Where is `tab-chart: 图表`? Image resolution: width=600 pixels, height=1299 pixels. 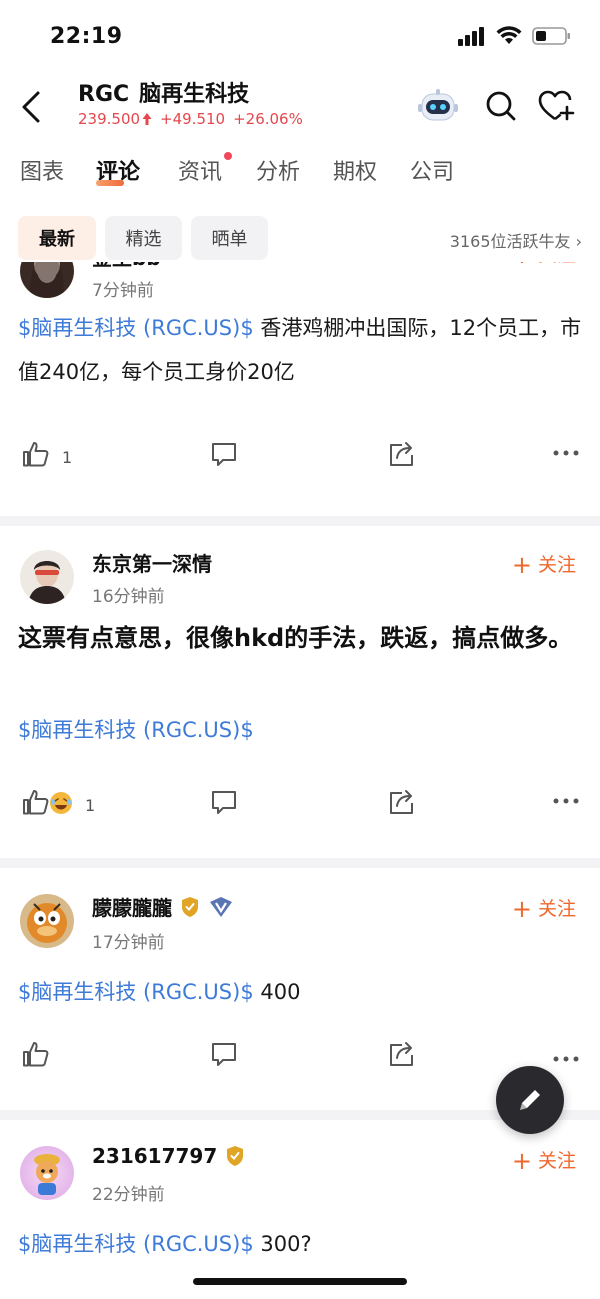
tab-chart: 图表 is located at coordinates (42, 170).